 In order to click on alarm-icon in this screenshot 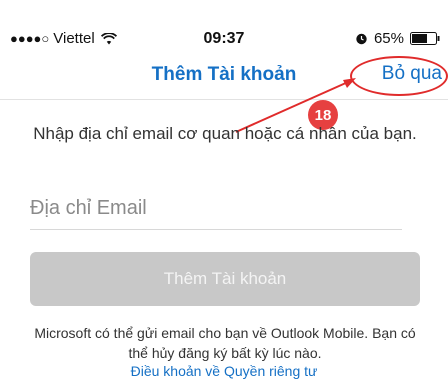, I will do `click(361, 39)`.